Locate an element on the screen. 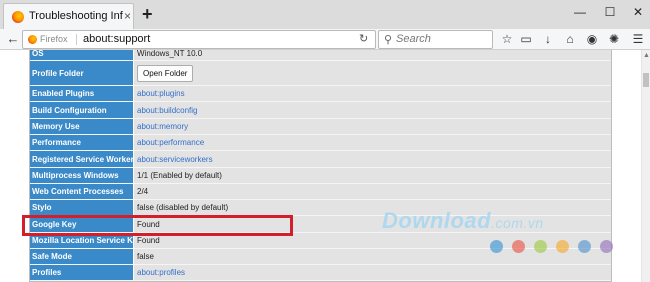 Image resolution: width=650 pixels, height=282 pixels. table-row: Performance about:performance is located at coordinates (320, 143).